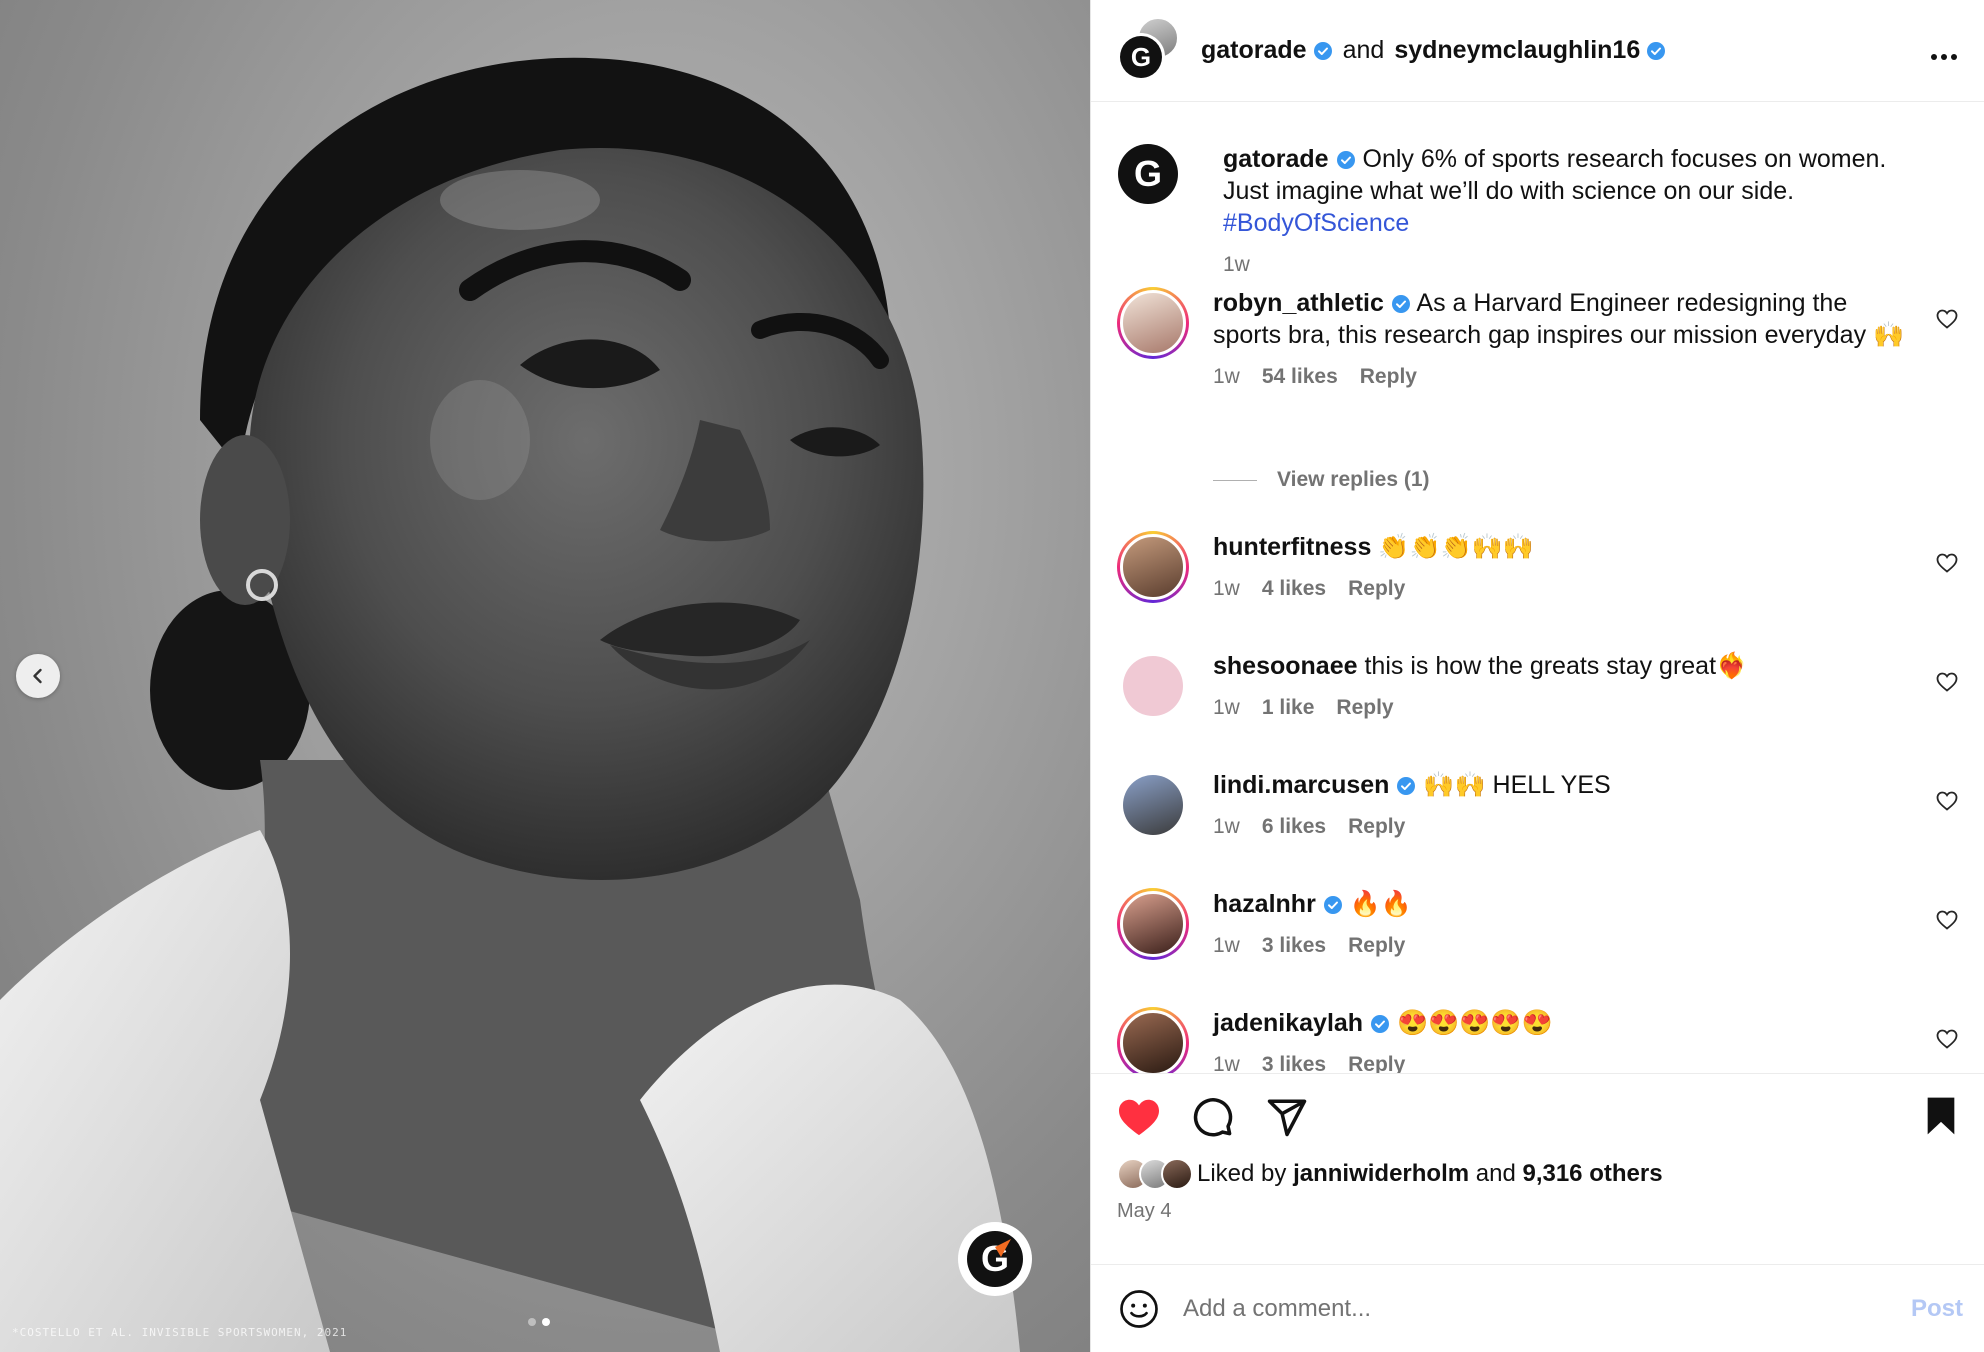  I want to click on liked-by-others: 9,316 others, so click(1592, 1173).